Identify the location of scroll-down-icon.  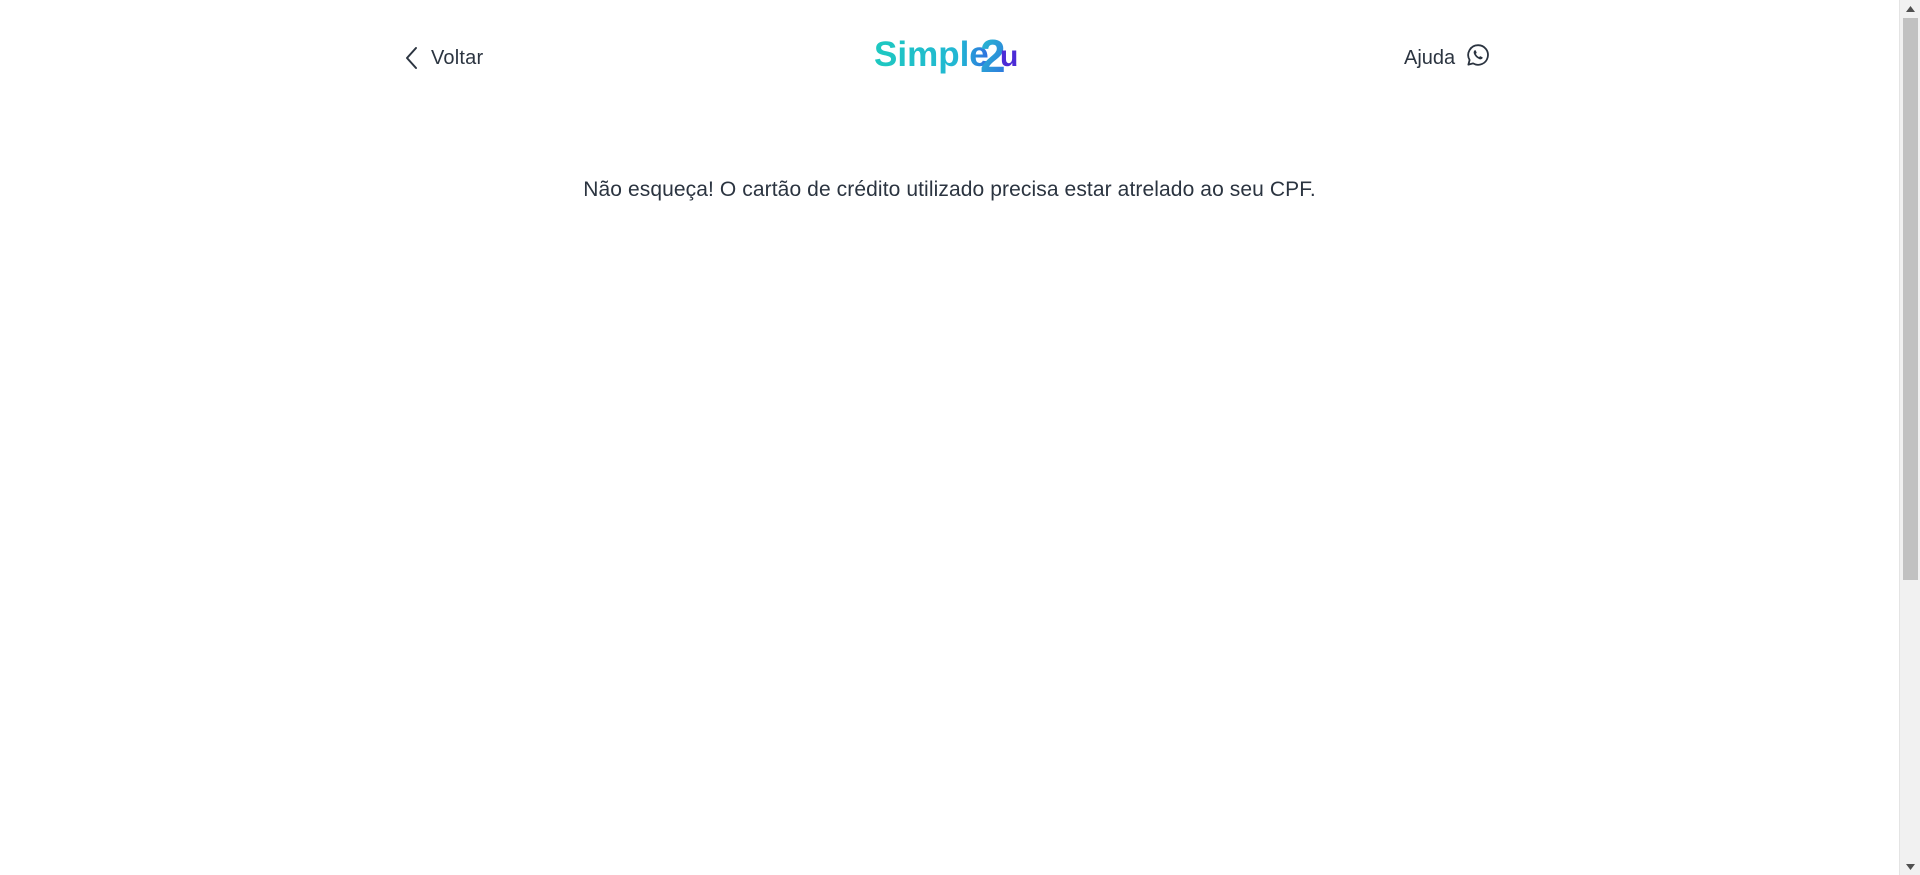
(1910, 866).